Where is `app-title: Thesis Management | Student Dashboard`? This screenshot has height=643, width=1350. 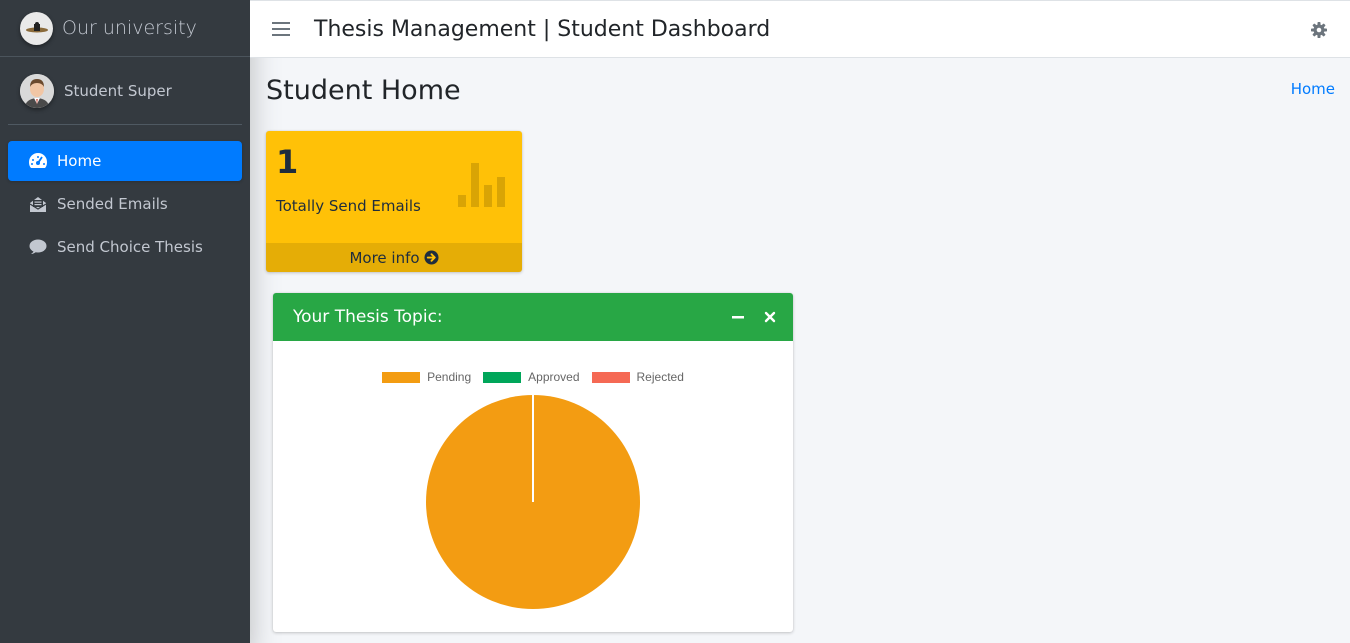
app-title: Thesis Management | Student Dashboard is located at coordinates (542, 29).